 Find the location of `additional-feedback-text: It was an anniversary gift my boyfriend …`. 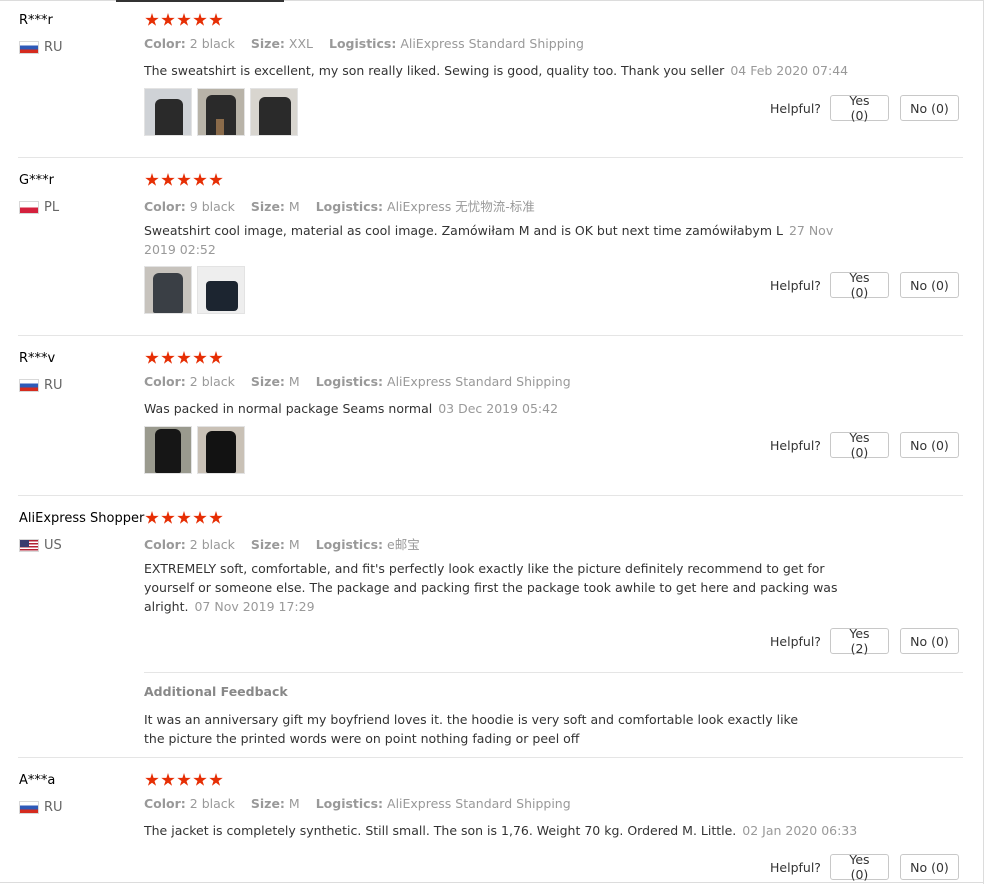

additional-feedback-text: It was an anniversary gift my boyfriend … is located at coordinates (471, 729).